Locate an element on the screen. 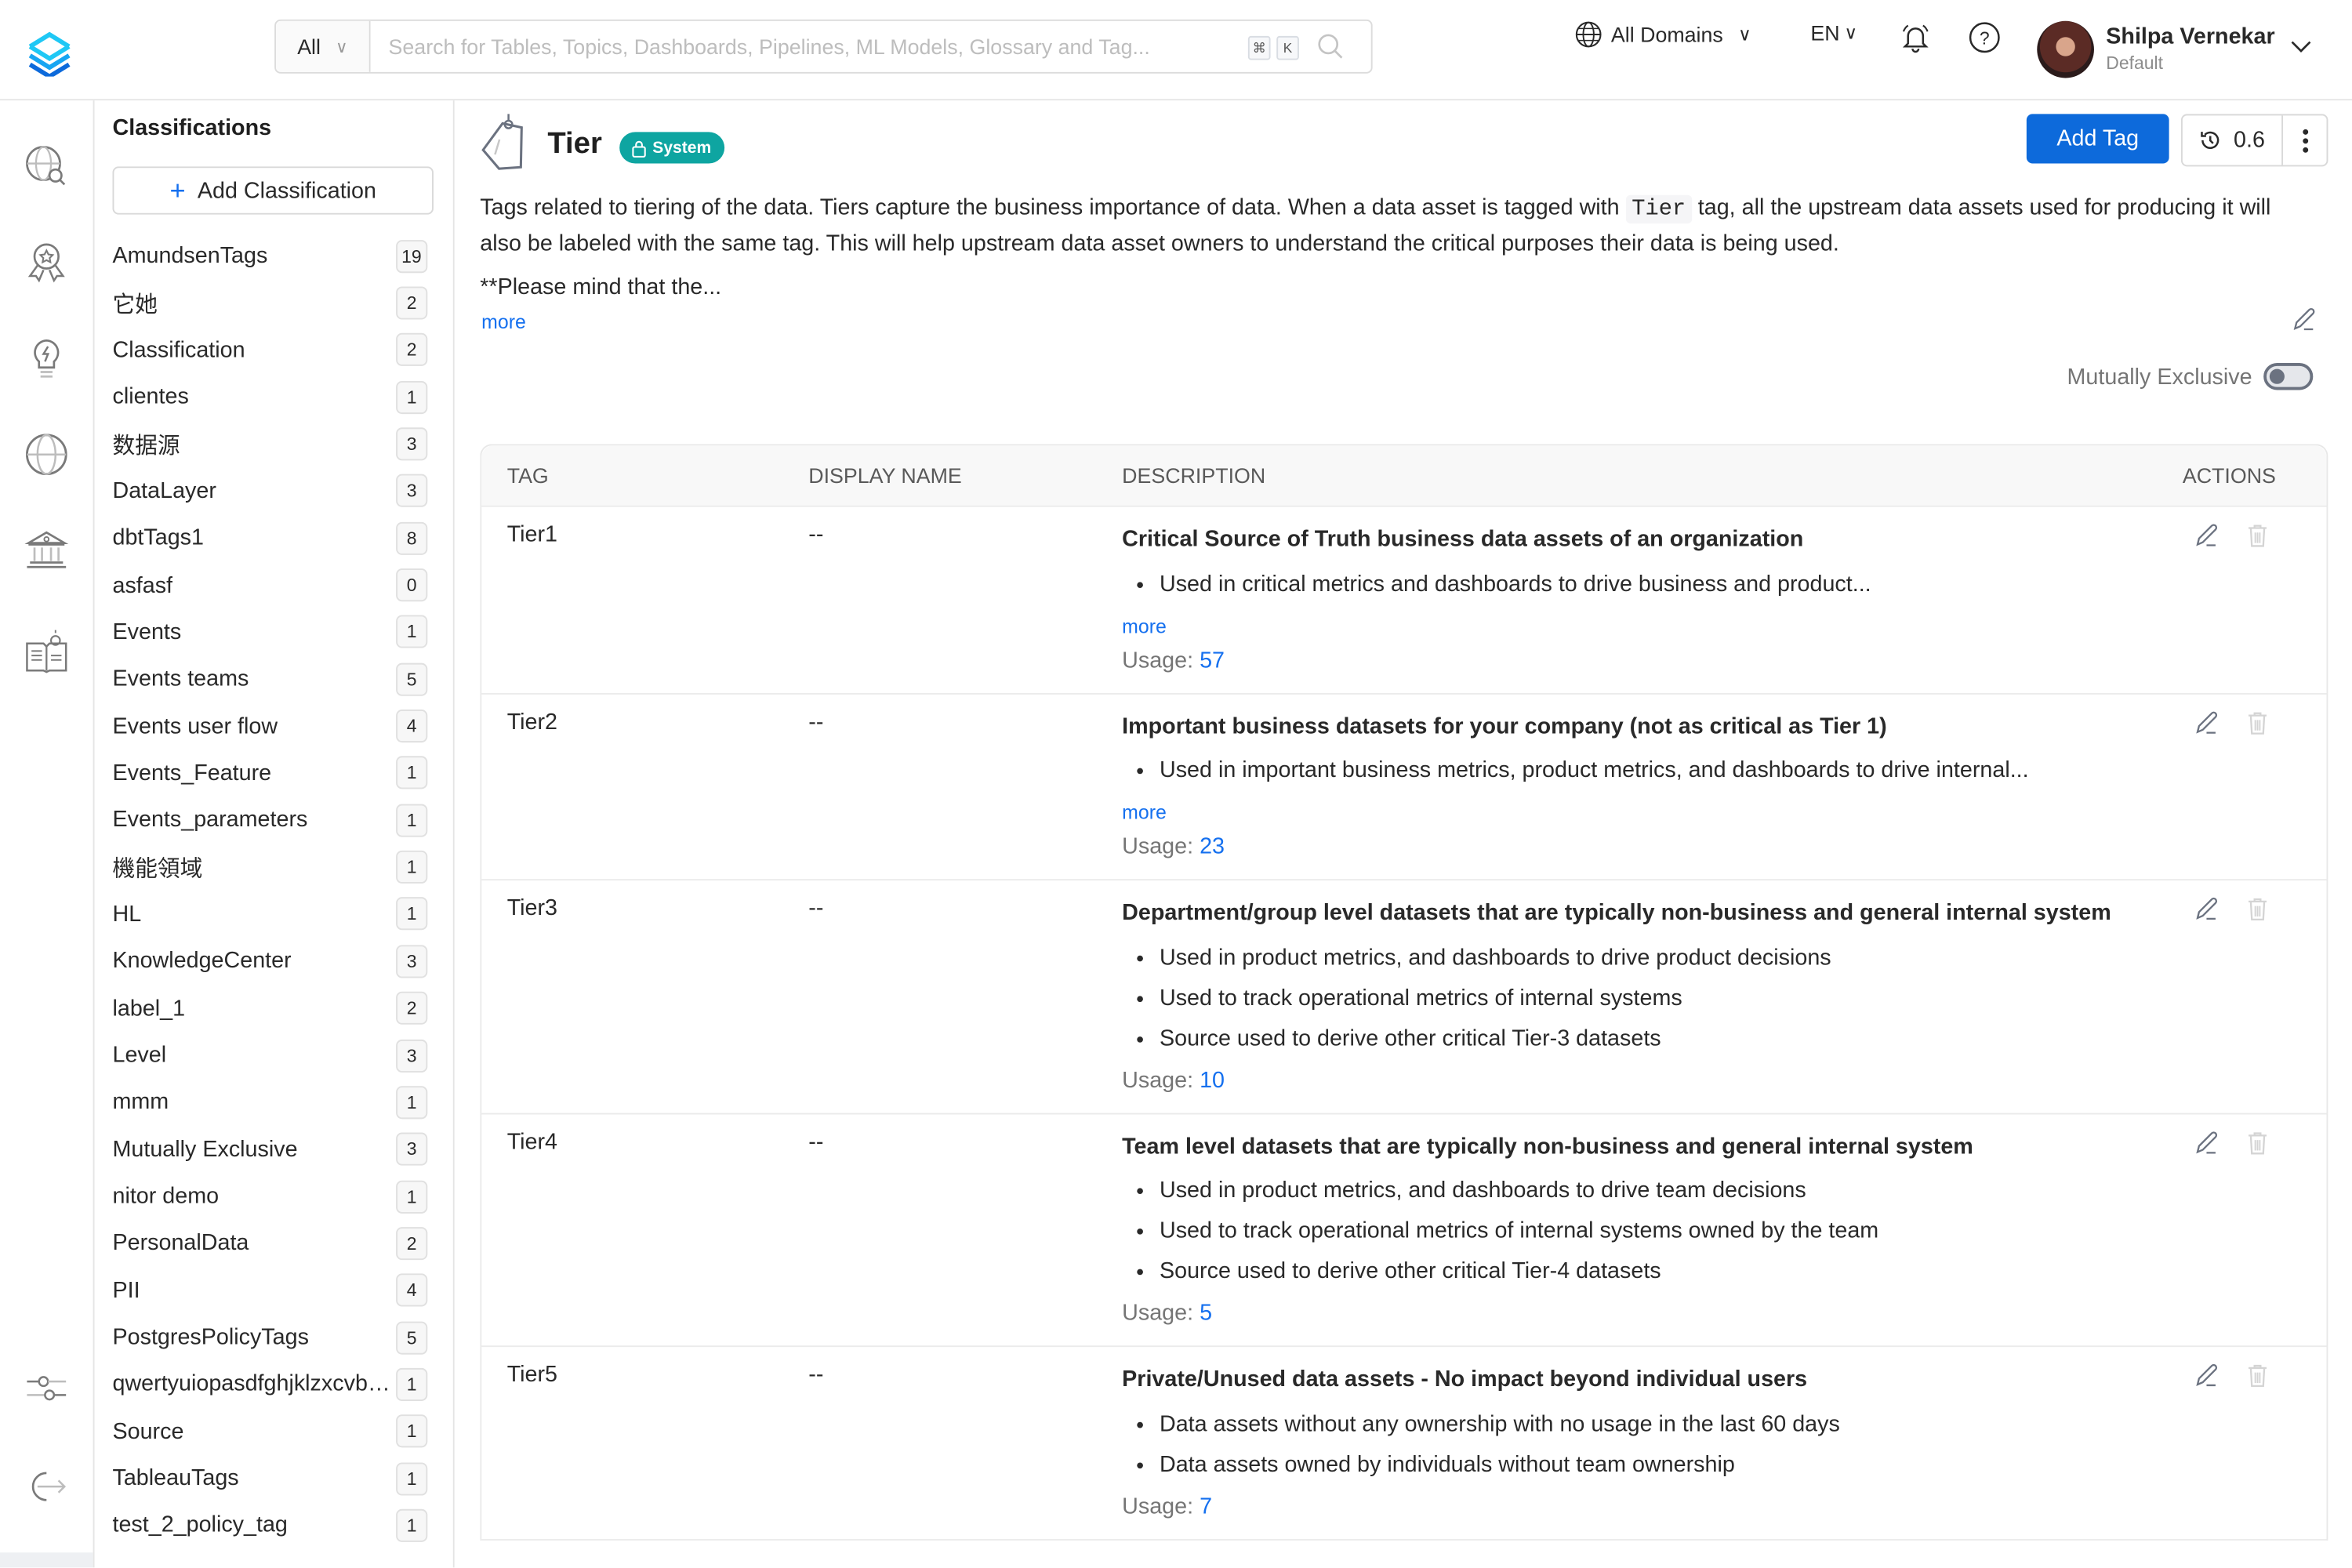 Image resolution: width=2352 pixels, height=1568 pixels. help-button: ? is located at coordinates (1984, 37).